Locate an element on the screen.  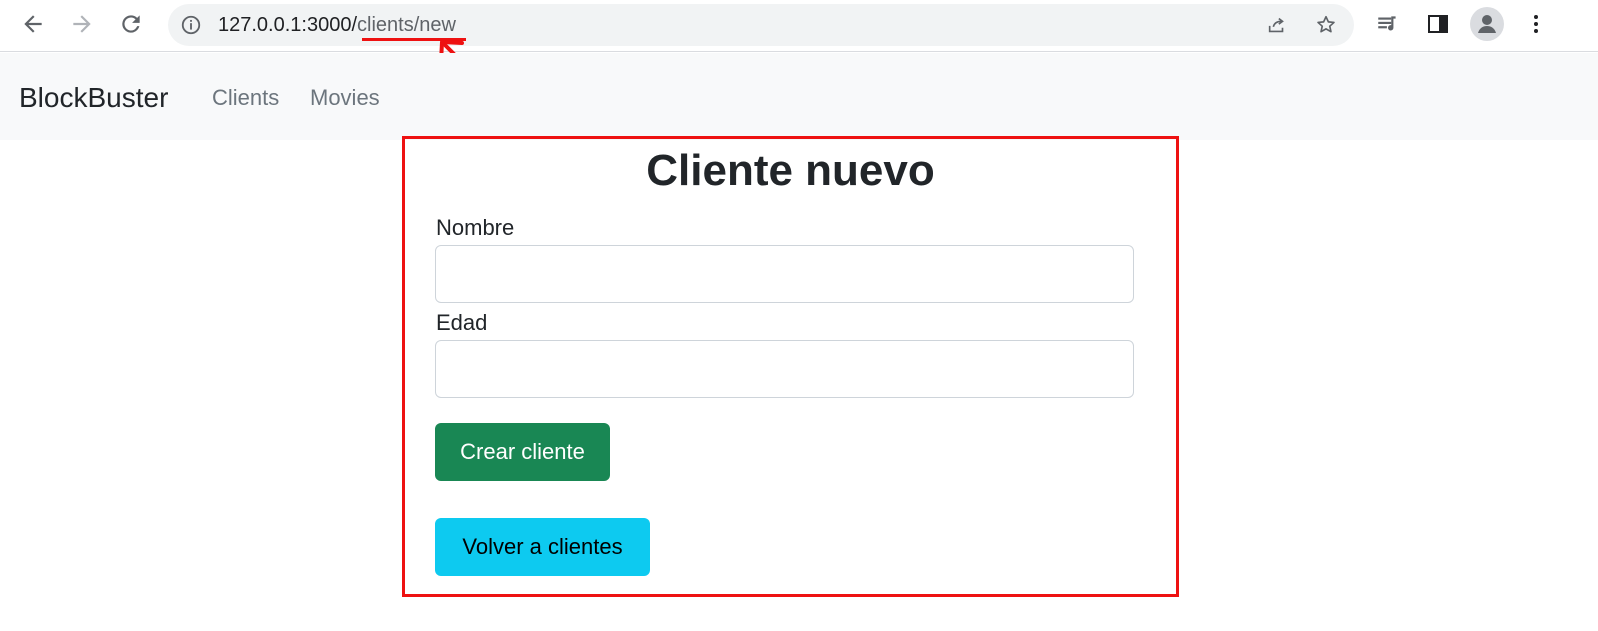
edad-input is located at coordinates (784, 369).